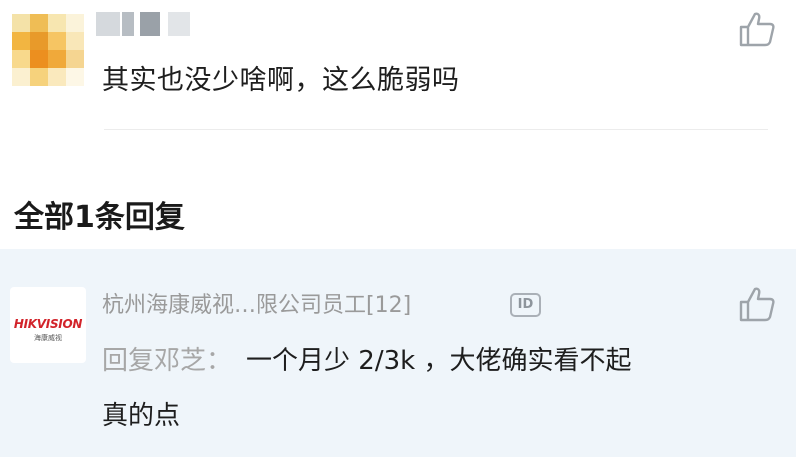 The height and width of the screenshot is (457, 796). Describe the element at coordinates (167, 361) in the screenshot. I see `reply-to-prefix: 回复邓芝：` at that location.